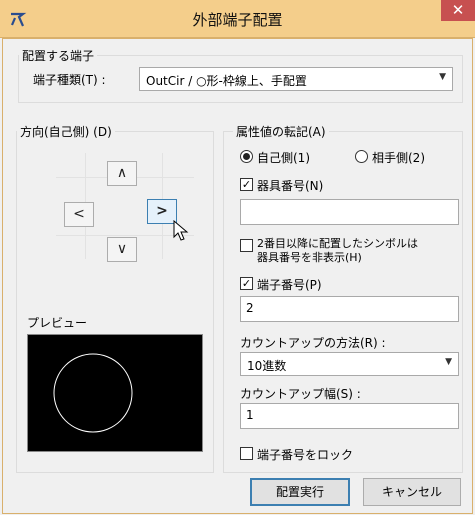 The height and width of the screenshot is (515, 475). What do you see at coordinates (349, 212) in the screenshot?
I see `device-number-input` at bounding box center [349, 212].